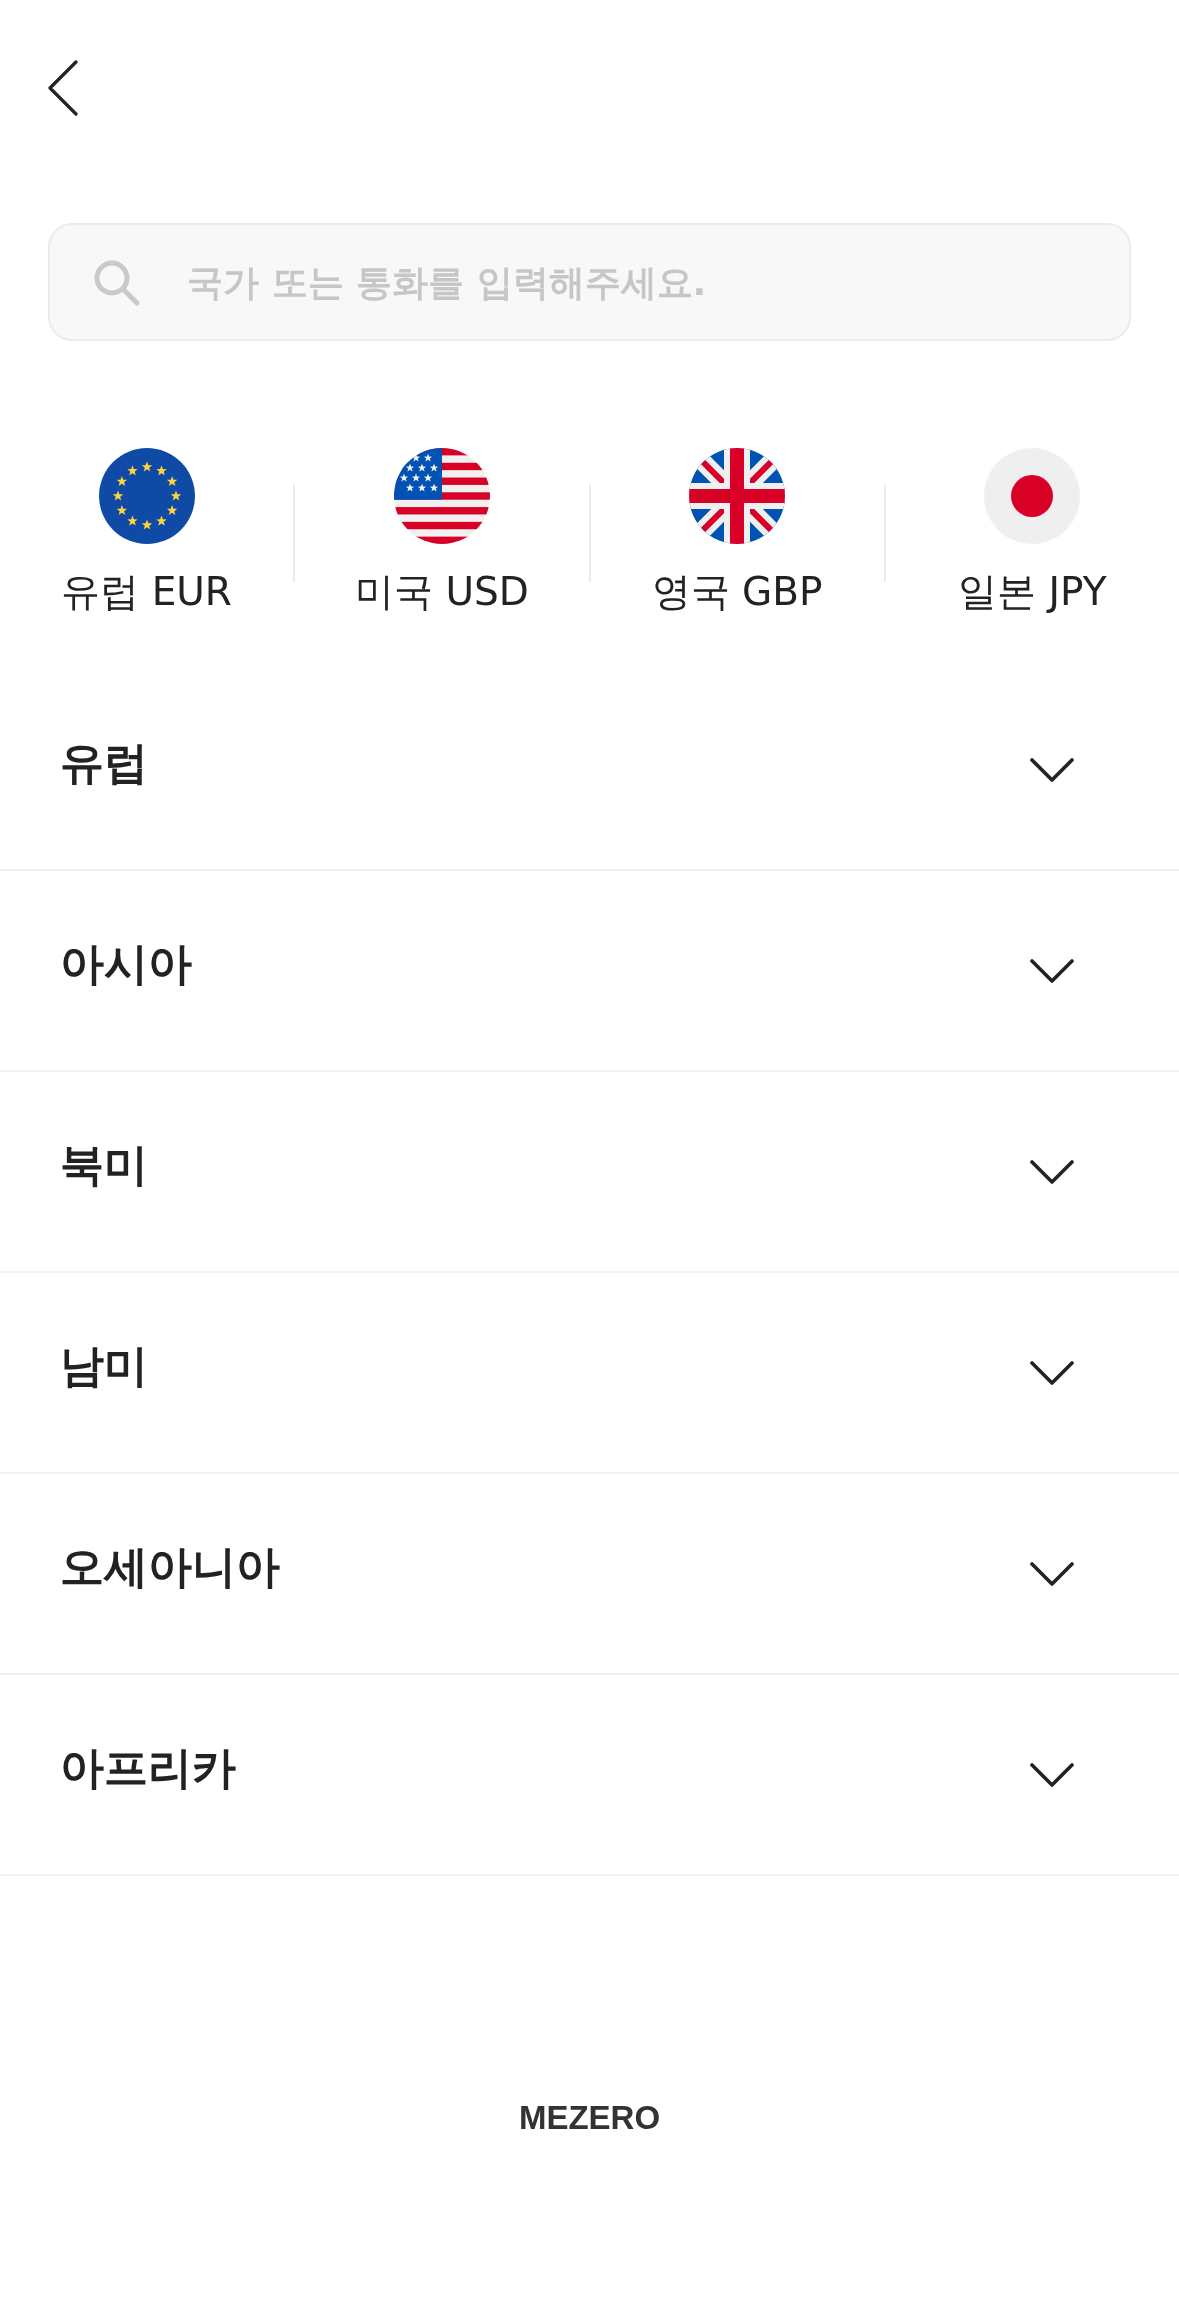  I want to click on region-row: 아프리카, so click(589, 1775).